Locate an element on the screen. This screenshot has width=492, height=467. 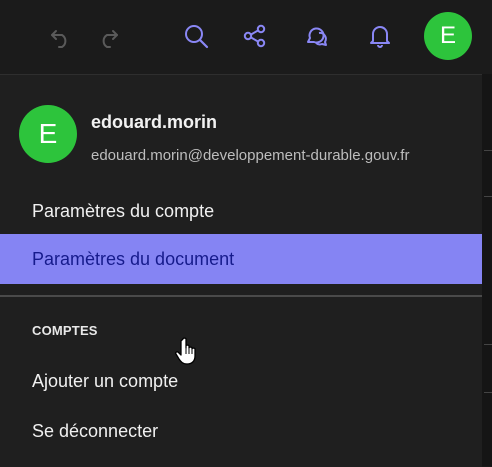
avatar-letter: E is located at coordinates (447, 35).